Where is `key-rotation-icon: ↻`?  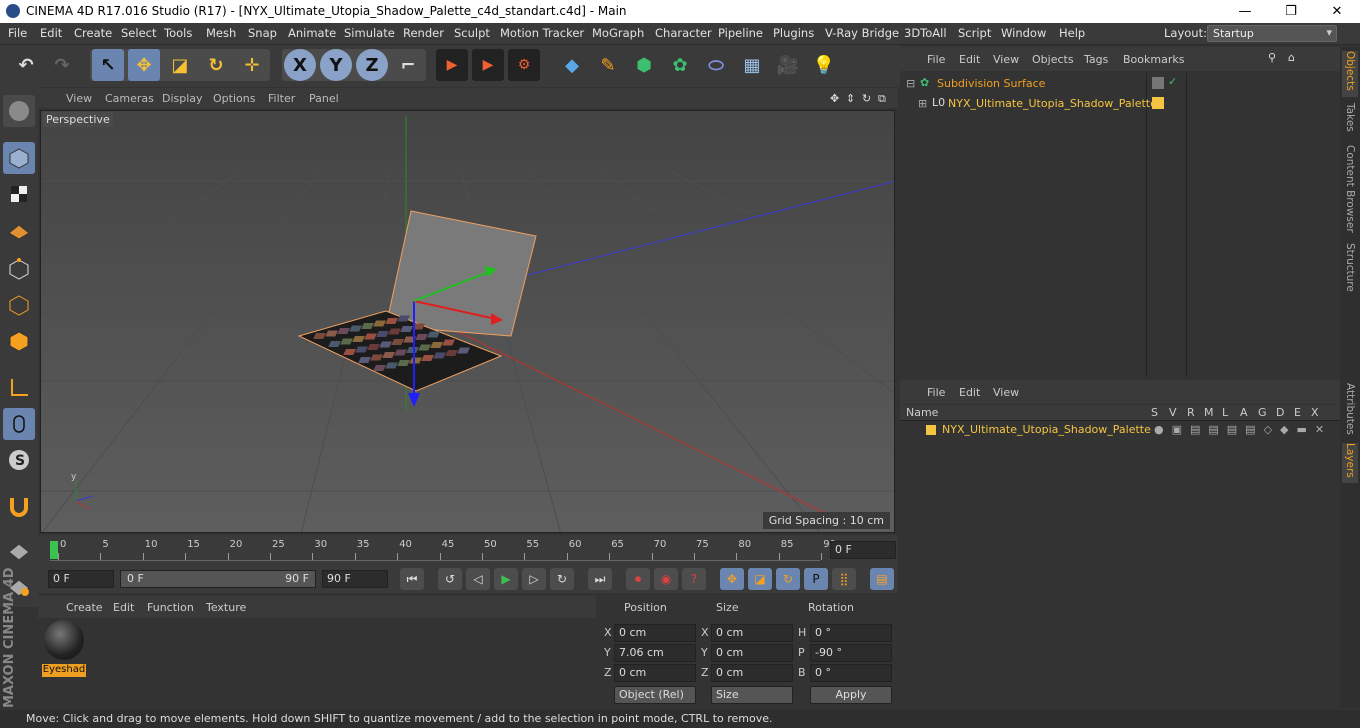 key-rotation-icon: ↻ is located at coordinates (788, 579).